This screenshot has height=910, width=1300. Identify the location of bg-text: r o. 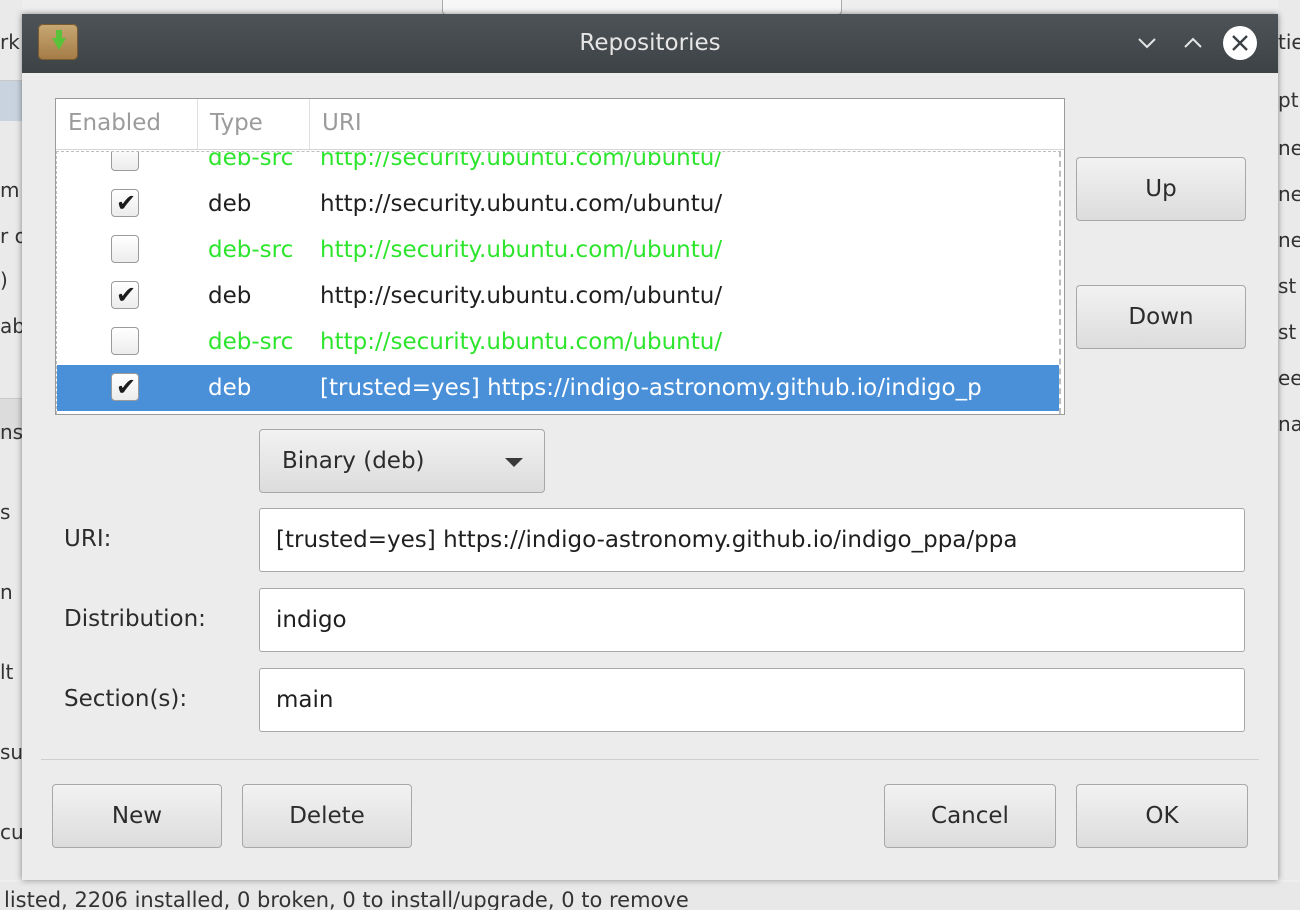
(11, 236).